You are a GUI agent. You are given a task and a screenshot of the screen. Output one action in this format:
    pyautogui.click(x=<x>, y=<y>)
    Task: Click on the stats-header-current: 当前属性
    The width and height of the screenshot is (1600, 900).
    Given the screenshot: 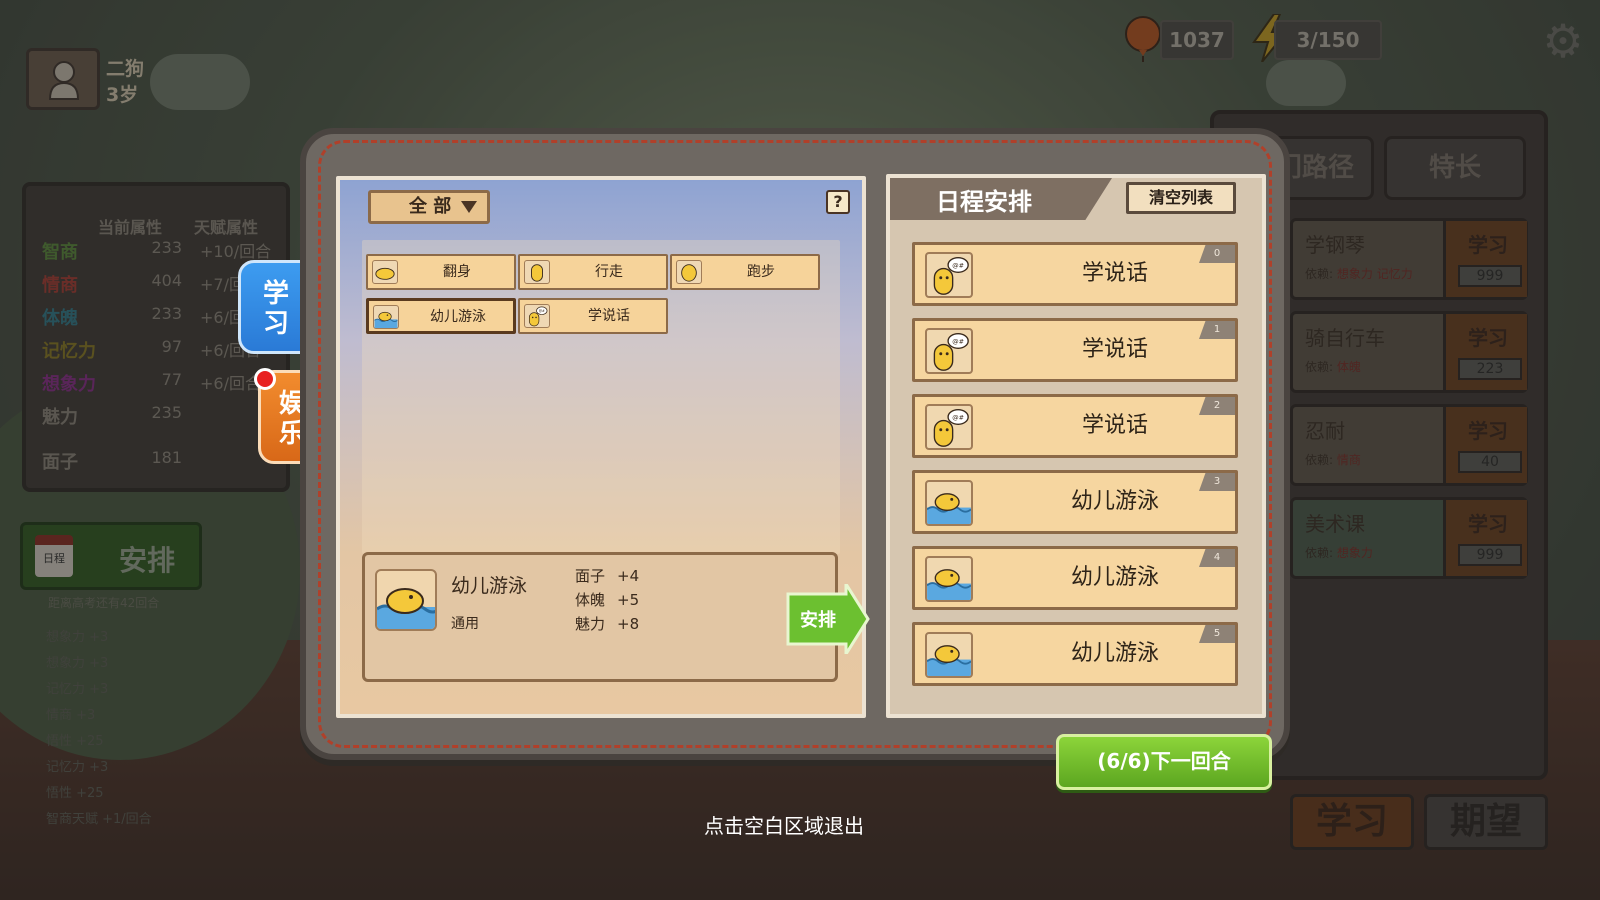 What is the action you would take?
    pyautogui.click(x=130, y=227)
    